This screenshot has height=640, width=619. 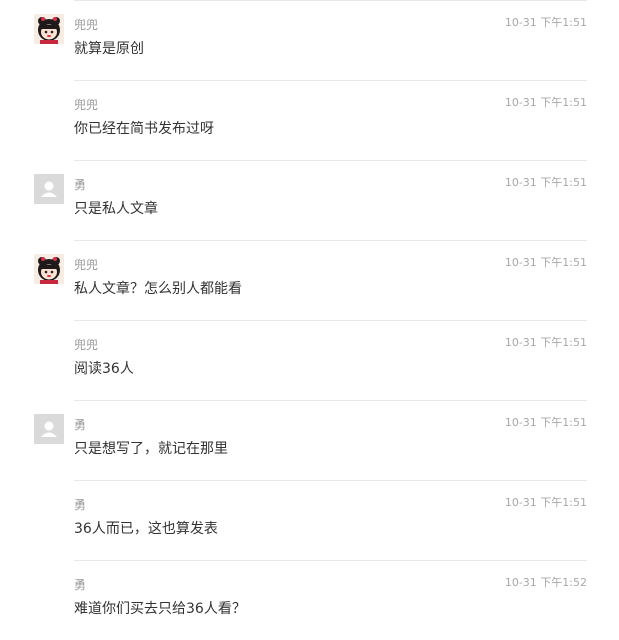 What do you see at coordinates (146, 529) in the screenshot?
I see `message-text: 36人而已，这也算发表` at bounding box center [146, 529].